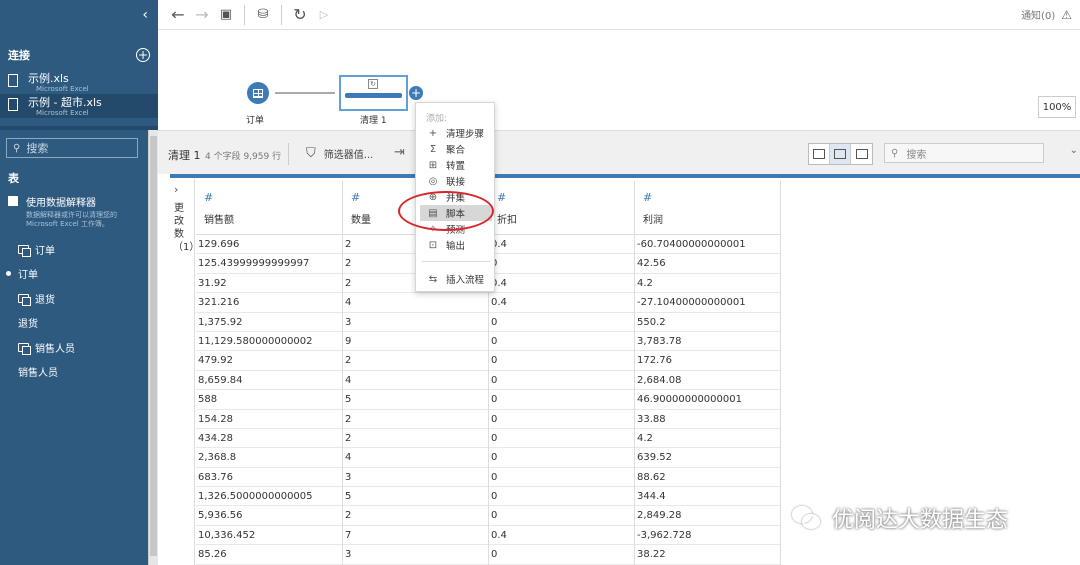 This screenshot has width=1080, height=565. I want to click on table-cell: 10,336.452, so click(269, 536).